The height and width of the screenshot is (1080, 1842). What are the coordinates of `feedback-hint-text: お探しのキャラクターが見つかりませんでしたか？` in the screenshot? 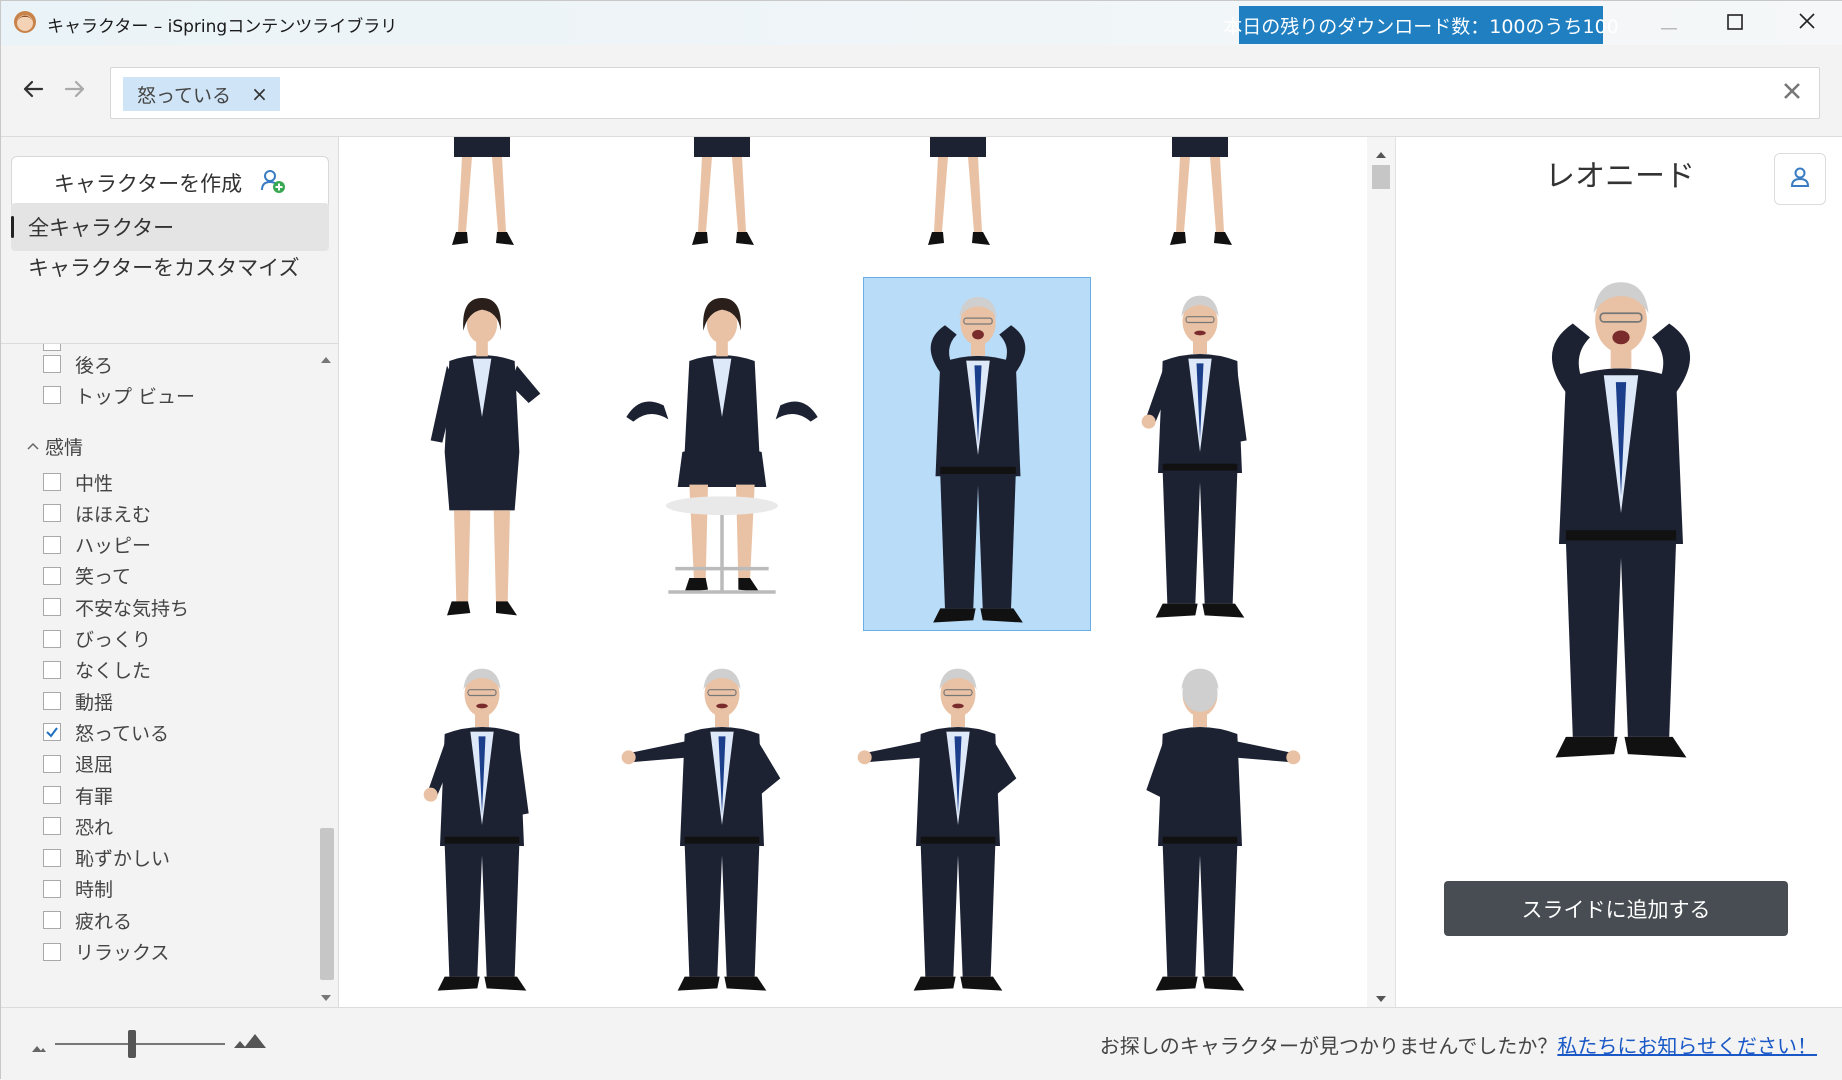 It's located at (1328, 1046).